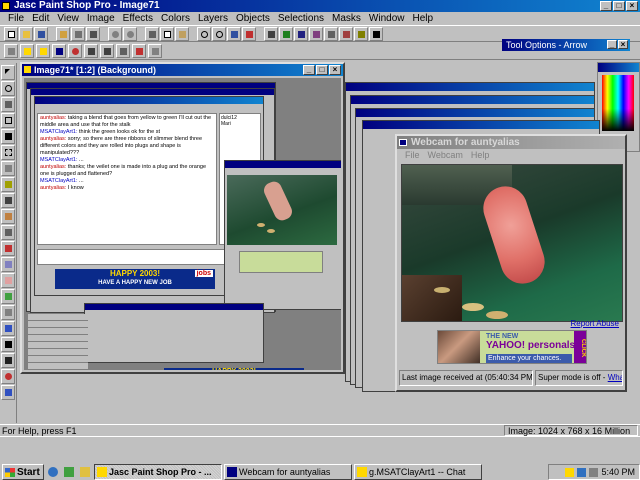  I want to click on open-file-button, so click(26, 33).